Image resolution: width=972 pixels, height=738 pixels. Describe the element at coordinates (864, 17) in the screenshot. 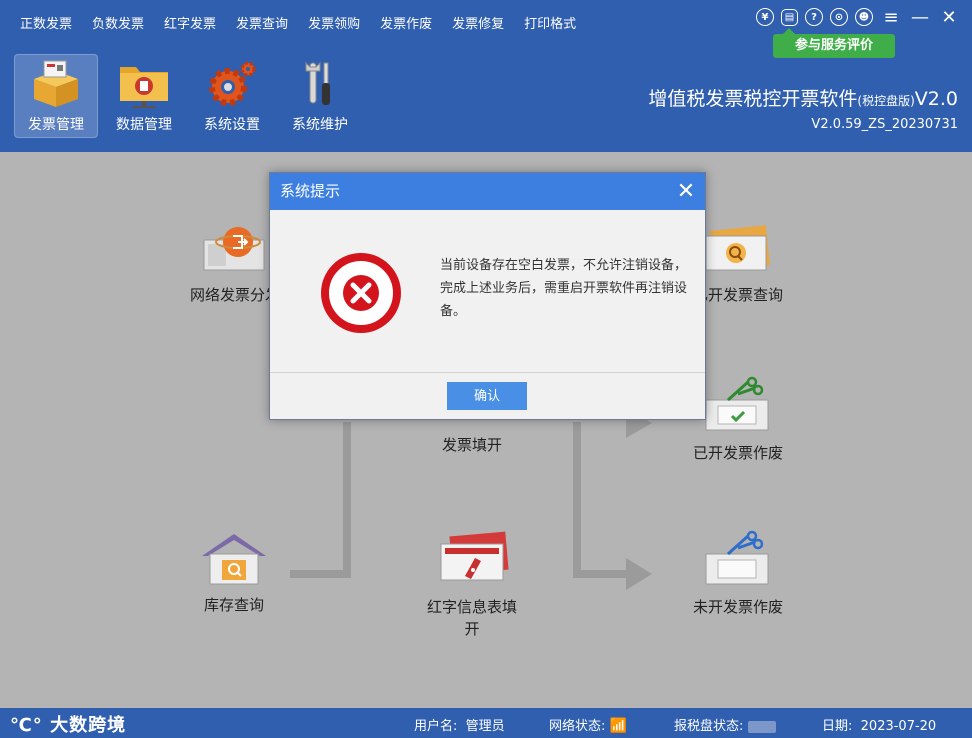

I see `user-icon: ☻` at that location.